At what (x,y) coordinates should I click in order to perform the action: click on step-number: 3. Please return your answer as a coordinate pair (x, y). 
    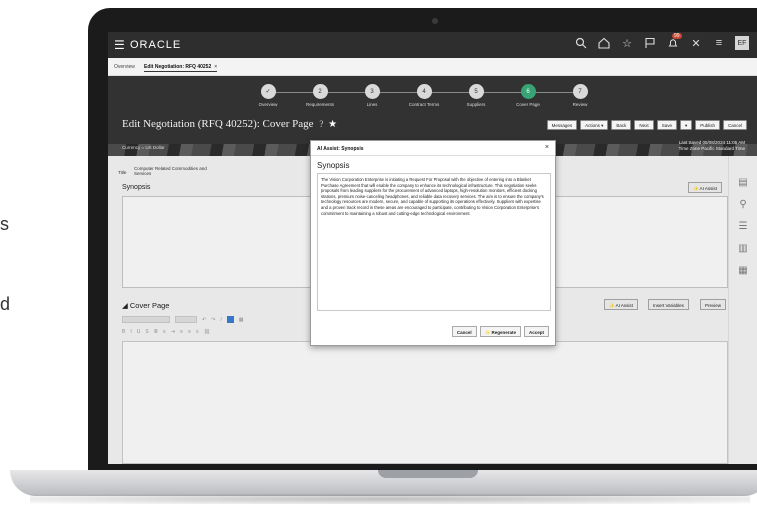
    Looking at the image, I should click on (372, 91).